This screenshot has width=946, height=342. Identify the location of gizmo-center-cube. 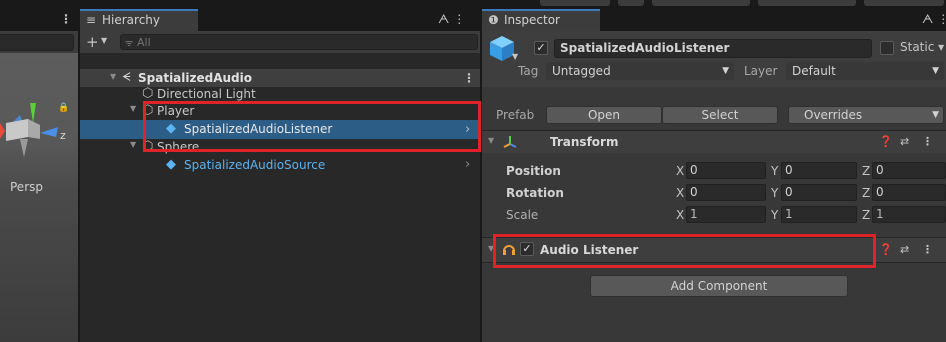
(17, 130).